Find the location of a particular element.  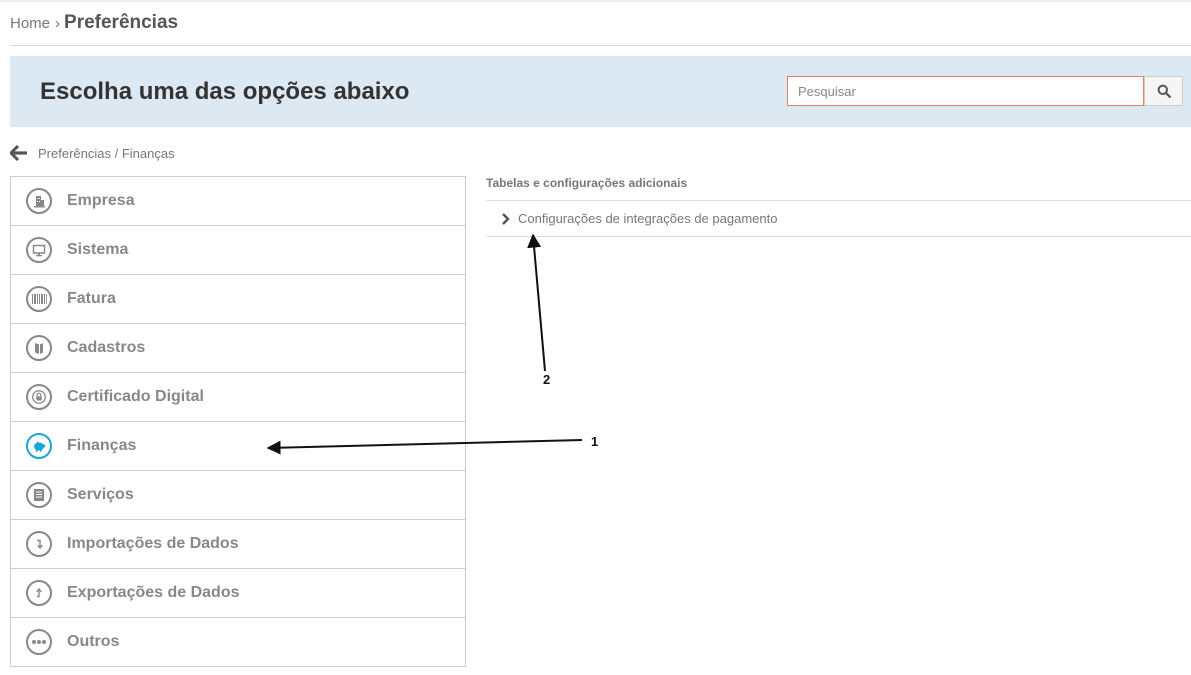

monitor-icon is located at coordinates (39, 250).